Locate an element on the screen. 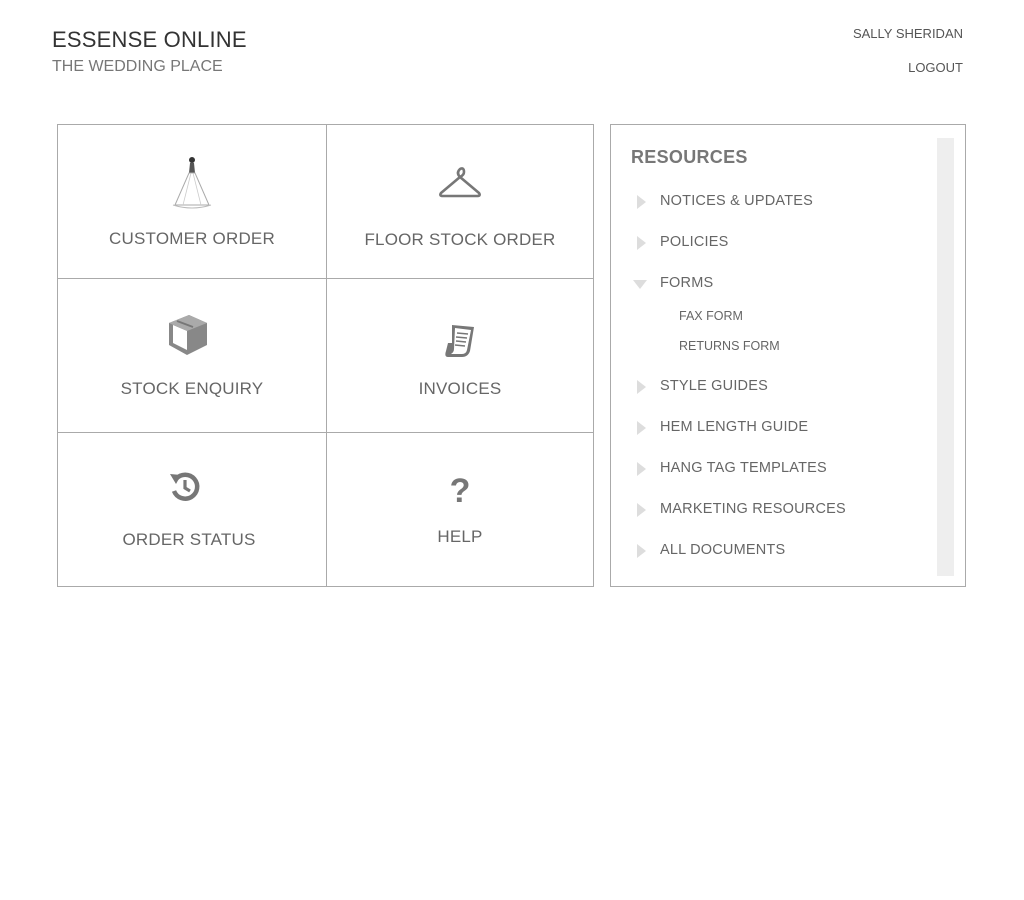 This screenshot has height=900, width=1024. stock-enquiry-tile: STOCK ENQUIRY is located at coordinates (192, 356).